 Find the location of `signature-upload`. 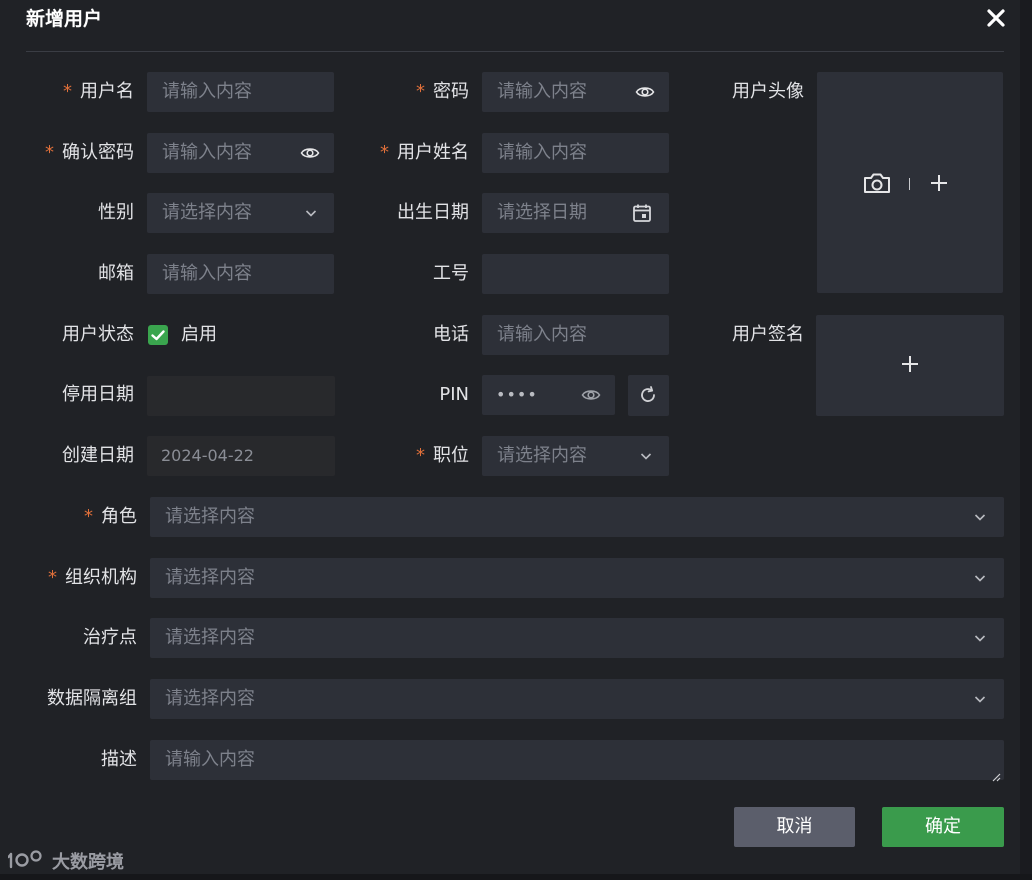

signature-upload is located at coordinates (910, 365).